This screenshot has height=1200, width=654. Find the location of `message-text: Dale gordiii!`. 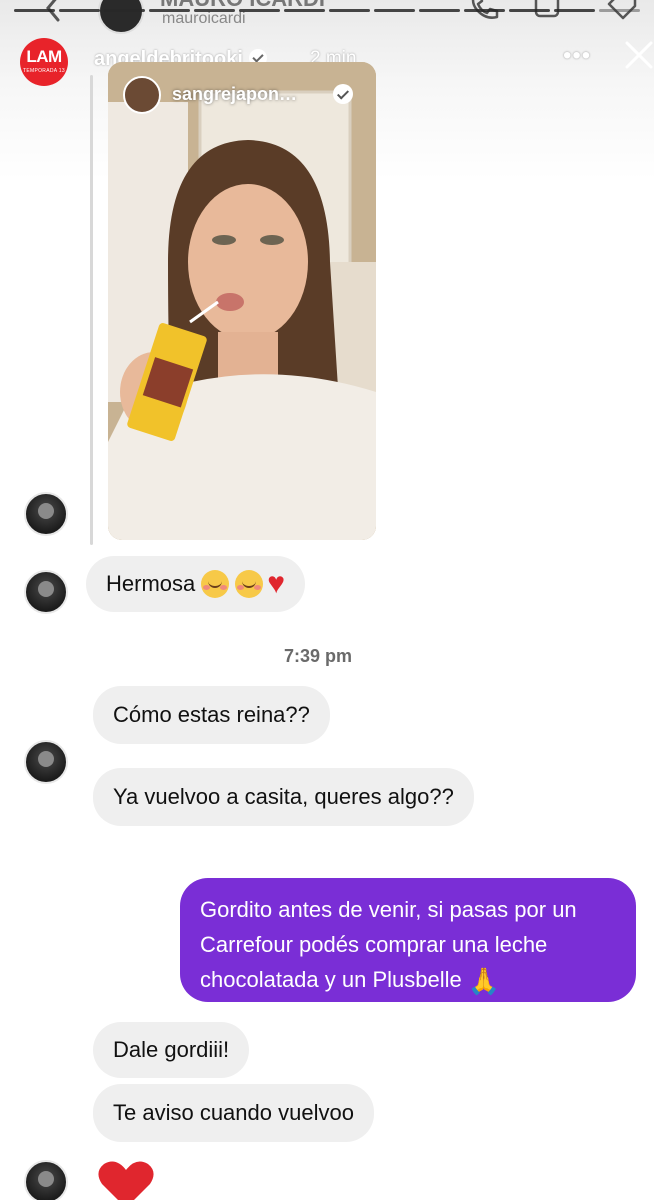

message-text: Dale gordiii! is located at coordinates (171, 1049).